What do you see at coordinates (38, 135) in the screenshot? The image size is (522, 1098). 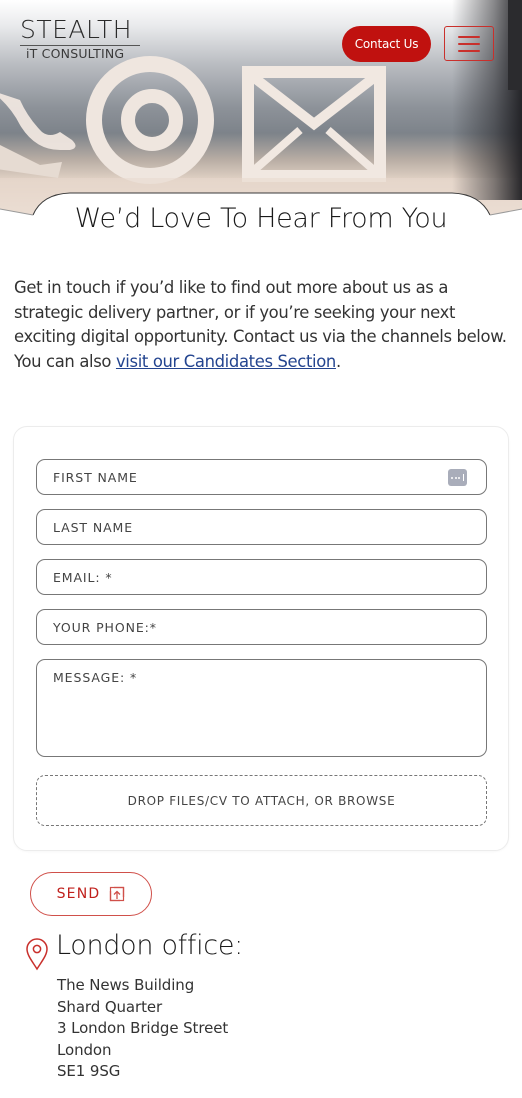 I see `phone-icon` at bounding box center [38, 135].